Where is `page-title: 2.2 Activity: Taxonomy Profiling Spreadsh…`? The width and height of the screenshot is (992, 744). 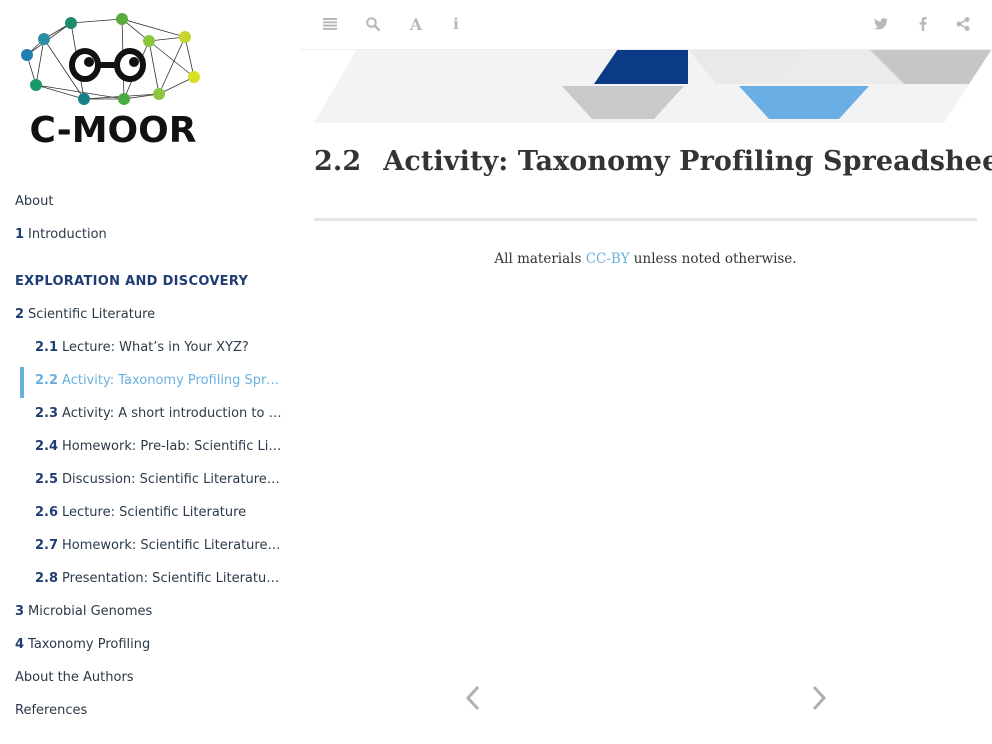 page-title: 2.2 Activity: Taxonomy Profiling Spreadsh… is located at coordinates (653, 161).